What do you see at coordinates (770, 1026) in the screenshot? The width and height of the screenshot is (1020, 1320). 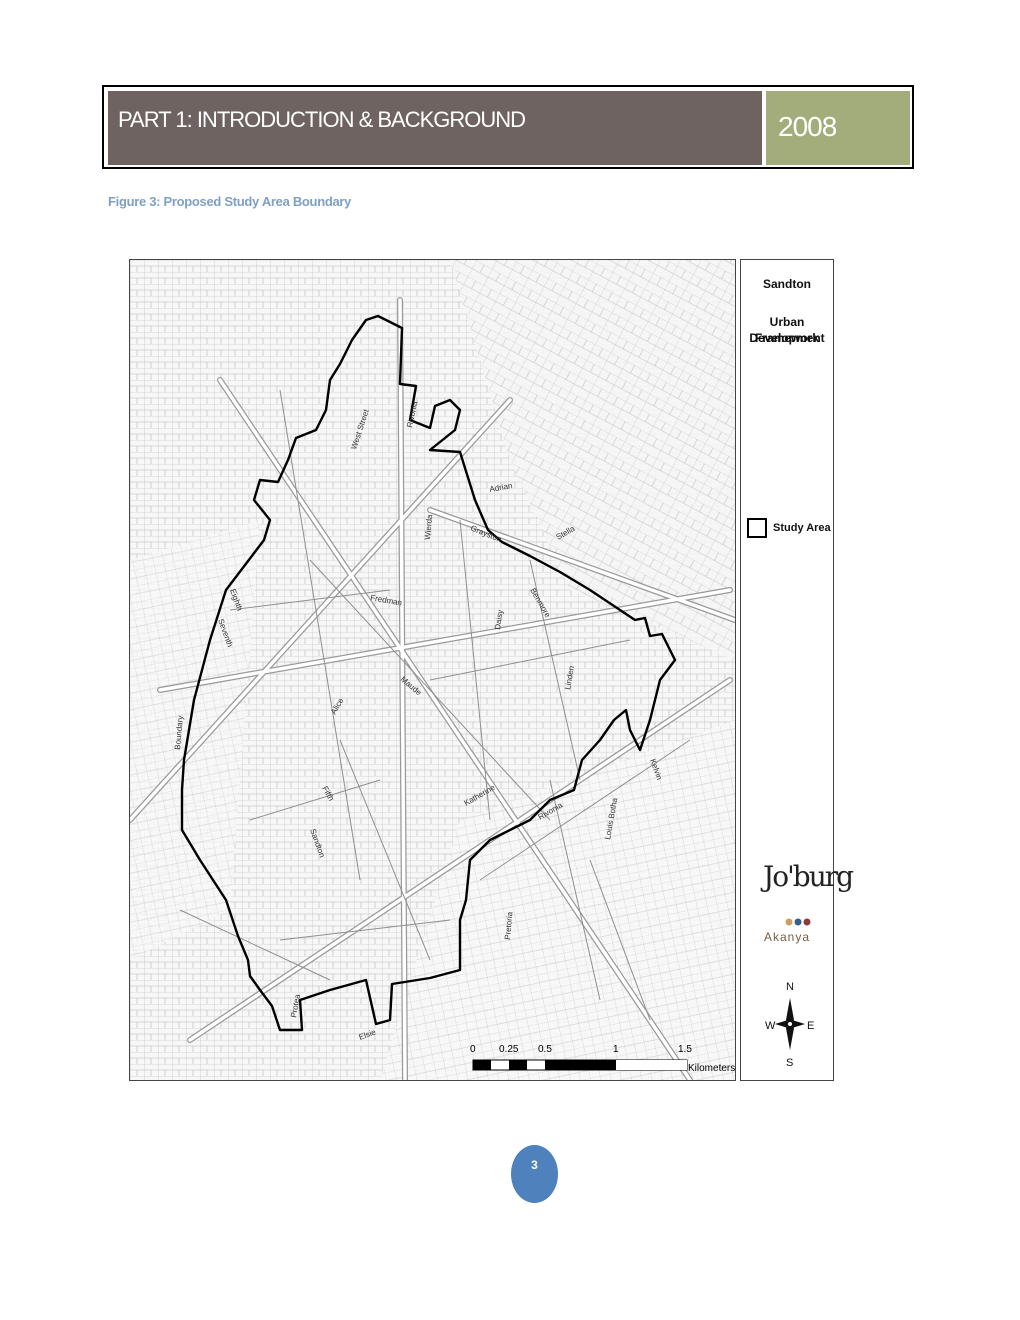 I see `compass-west: W` at bounding box center [770, 1026].